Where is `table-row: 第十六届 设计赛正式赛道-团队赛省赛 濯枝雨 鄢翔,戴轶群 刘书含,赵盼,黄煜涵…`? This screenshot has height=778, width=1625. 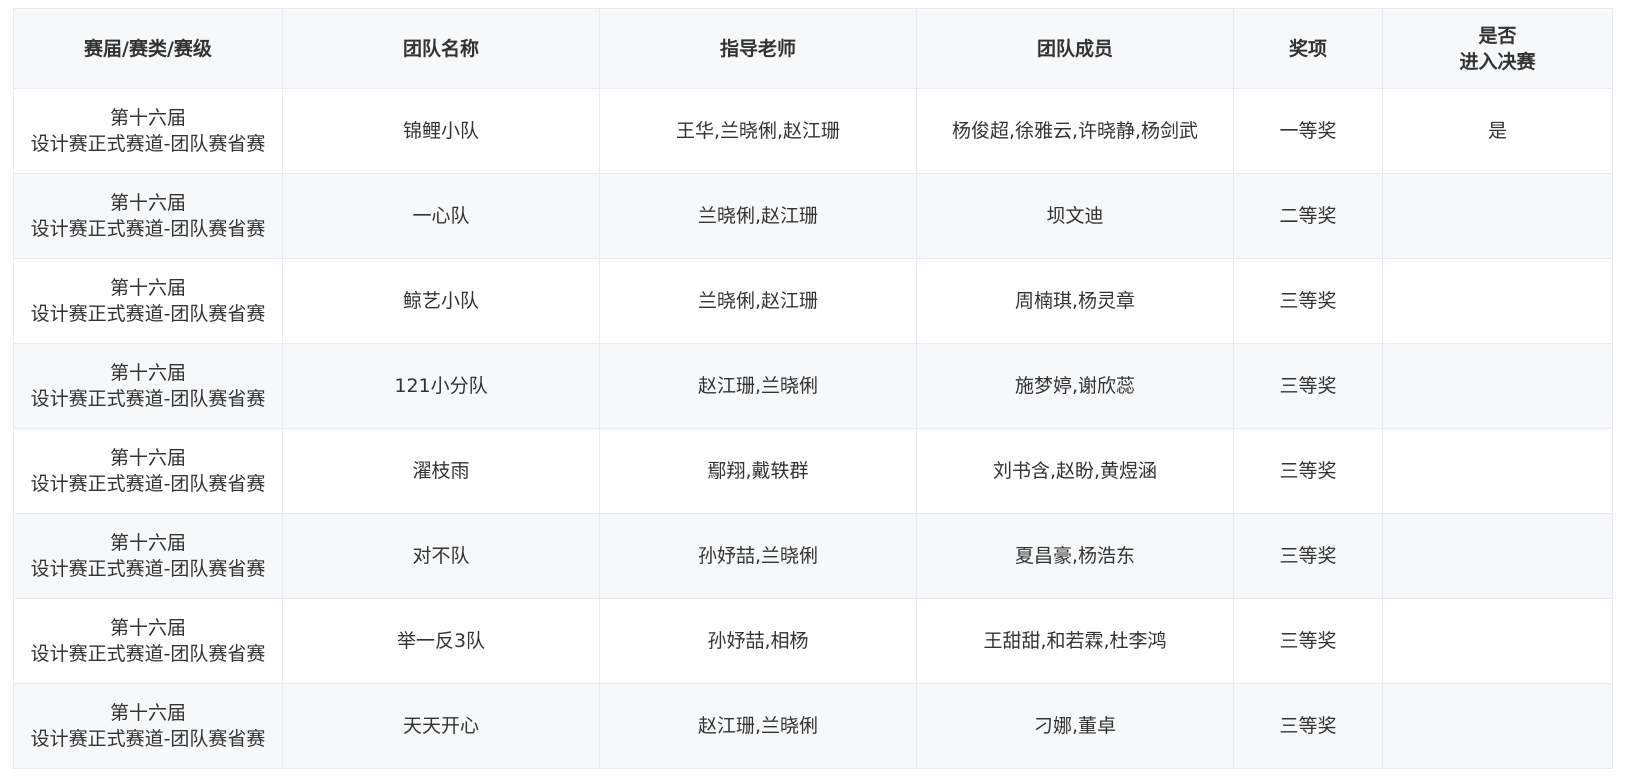 table-row: 第十六届 设计赛正式赛道-团队赛省赛 濯枝雨 鄢翔,戴轶群 刘书含,赵盼,黄煜涵… is located at coordinates (813, 471).